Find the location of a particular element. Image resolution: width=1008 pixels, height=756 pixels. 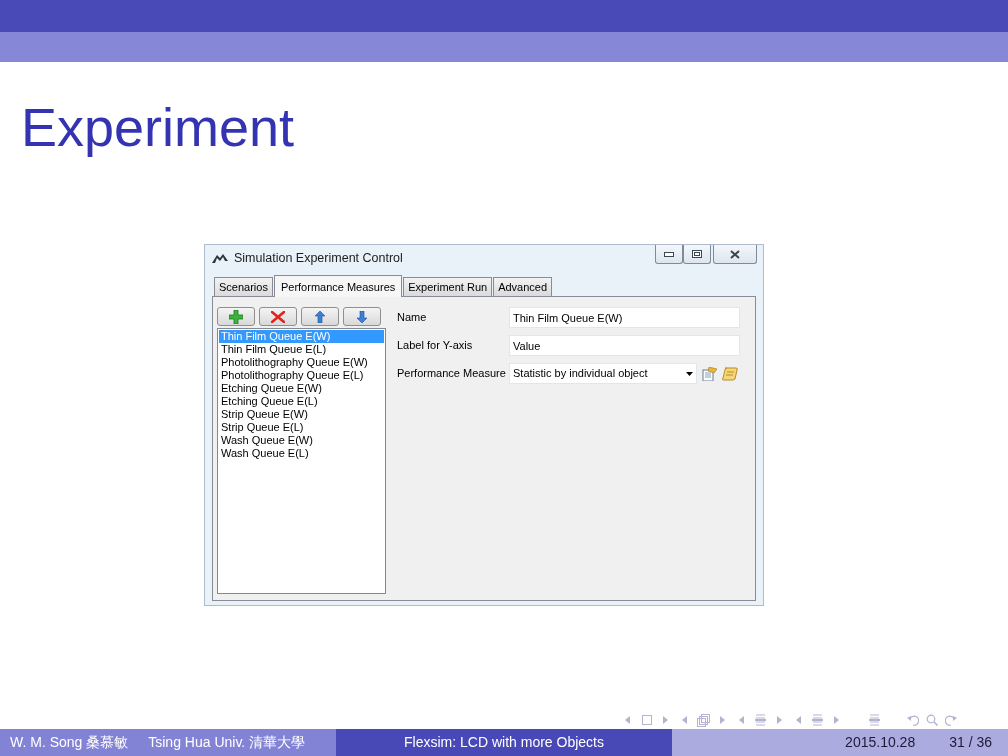

add-button is located at coordinates (236, 316).